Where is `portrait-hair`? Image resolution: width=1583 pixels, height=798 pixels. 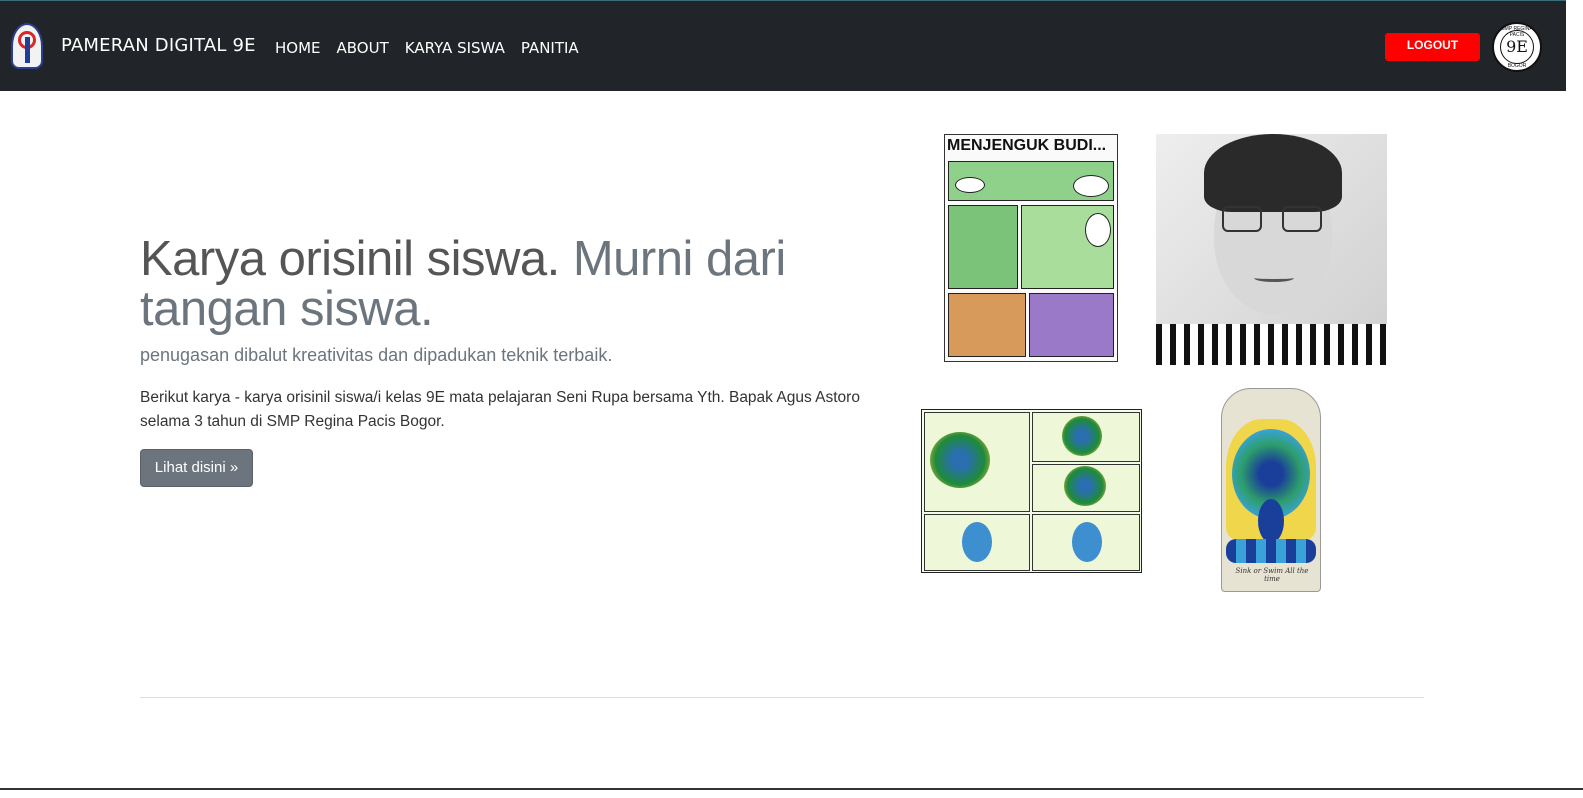 portrait-hair is located at coordinates (1273, 173).